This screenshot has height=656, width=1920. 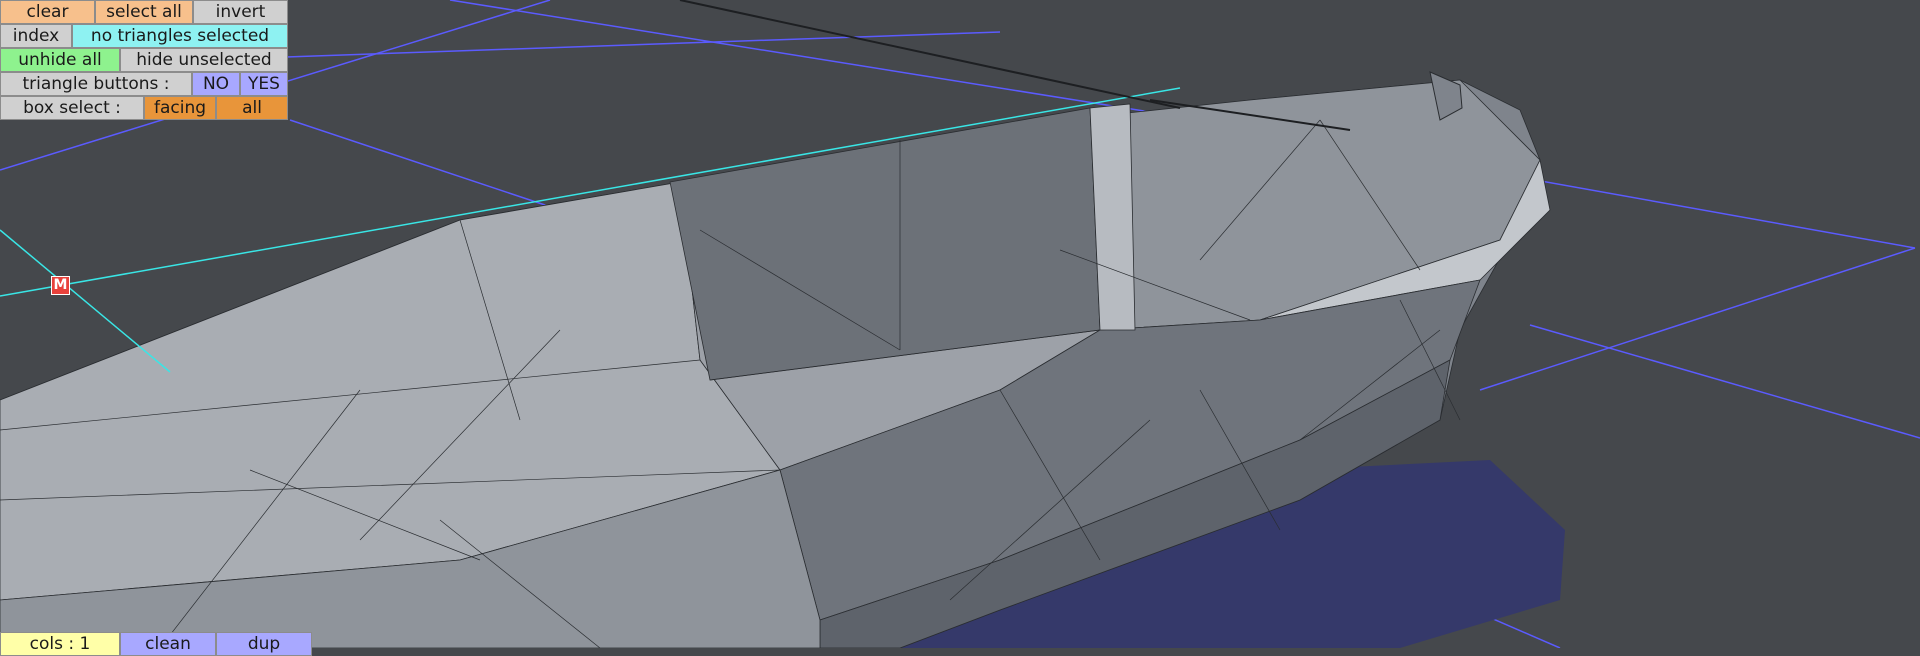 What do you see at coordinates (240, 12) in the screenshot?
I see `invert-button: invert` at bounding box center [240, 12].